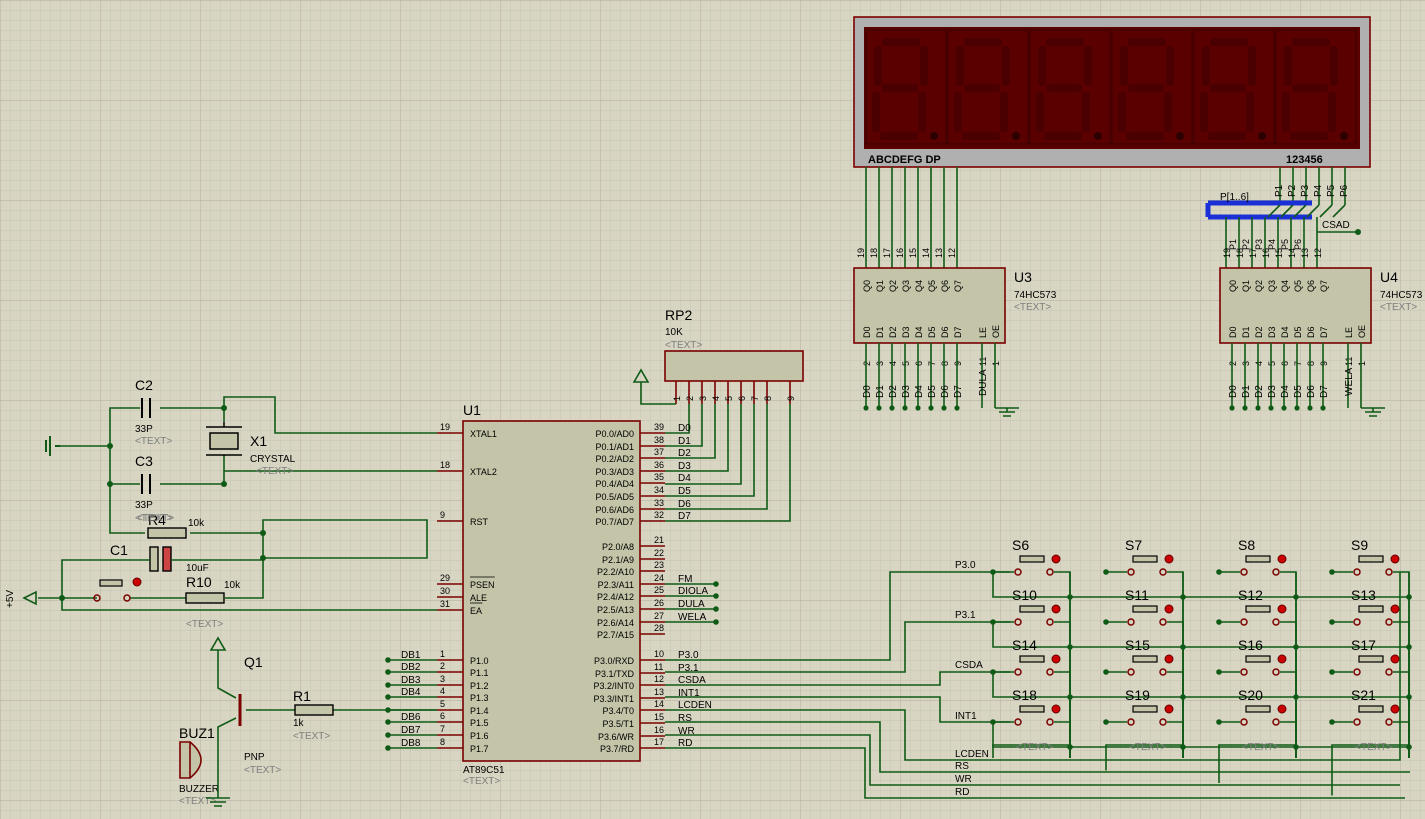  I want to click on u1-pin-p3-3-int1: P3.3/INT1, so click(613, 699).